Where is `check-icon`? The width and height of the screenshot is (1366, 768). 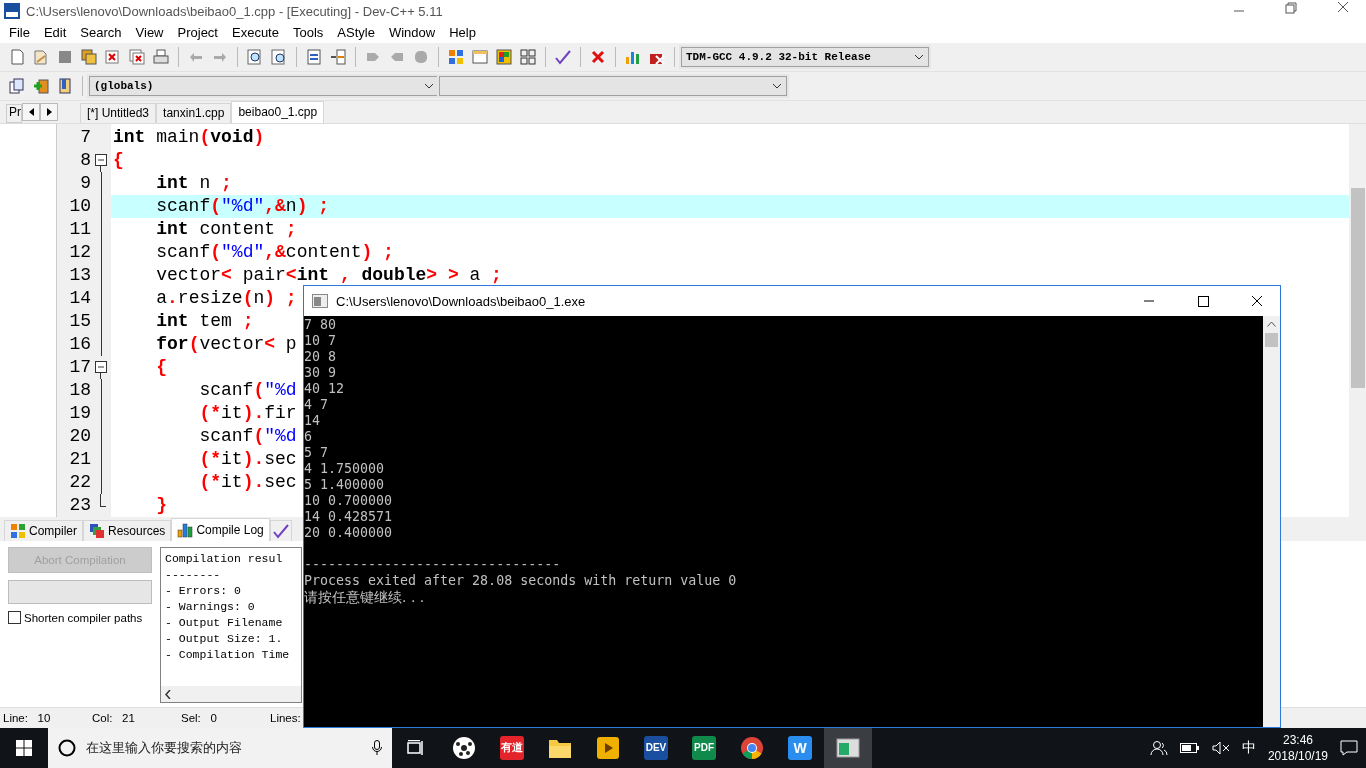
check-icon is located at coordinates (280, 531).